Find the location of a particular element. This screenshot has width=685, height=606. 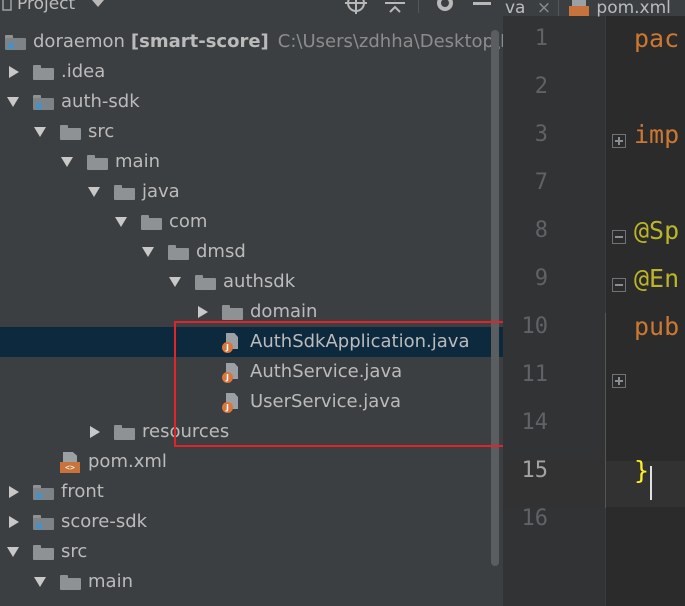

editor-tab-truncated: va × is located at coordinates (528, 9).